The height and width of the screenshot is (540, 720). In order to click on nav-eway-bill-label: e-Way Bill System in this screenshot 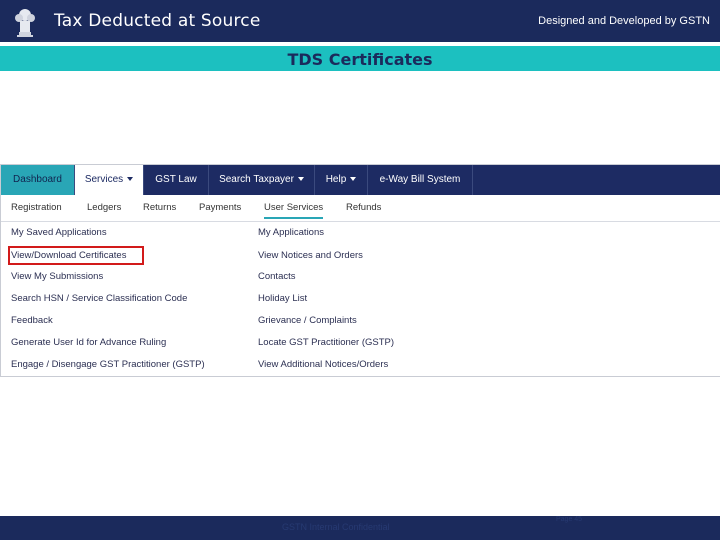, I will do `click(420, 179)`.